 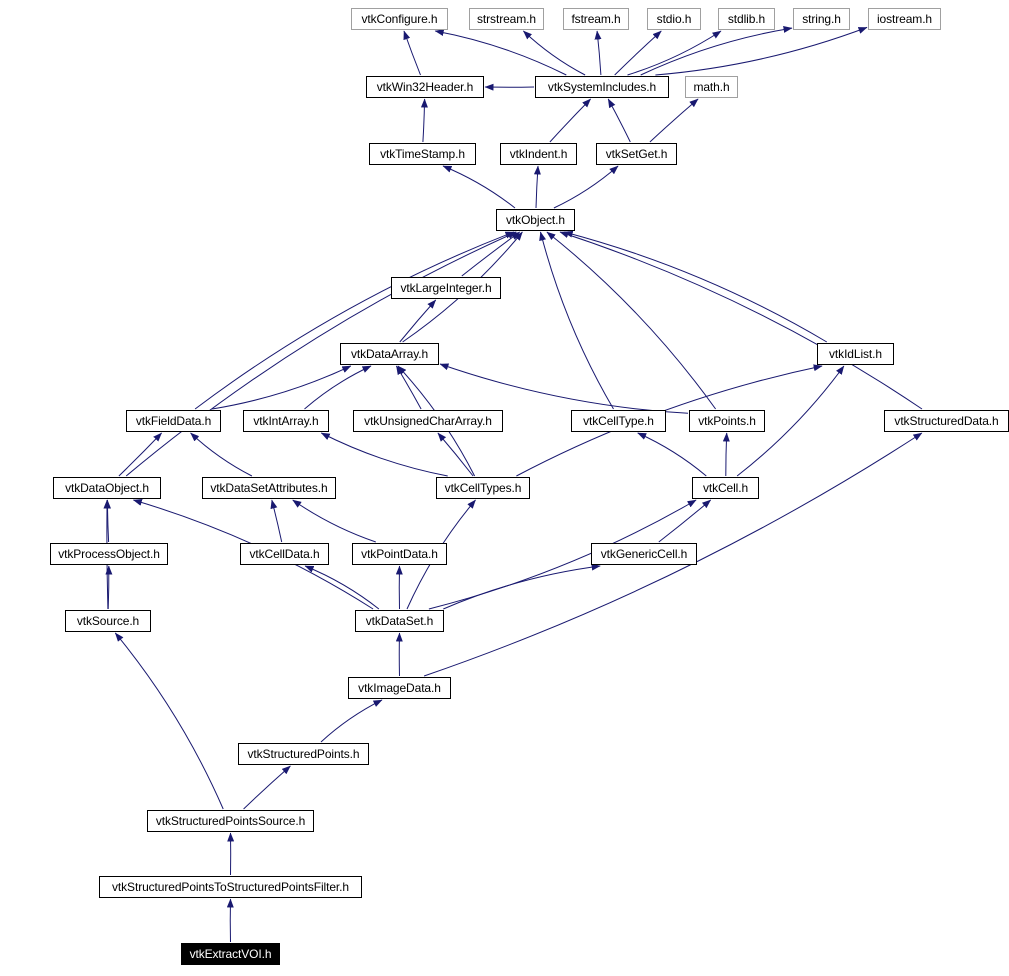 I want to click on graph-node-label: vtkIdList.h, so click(x=855, y=354).